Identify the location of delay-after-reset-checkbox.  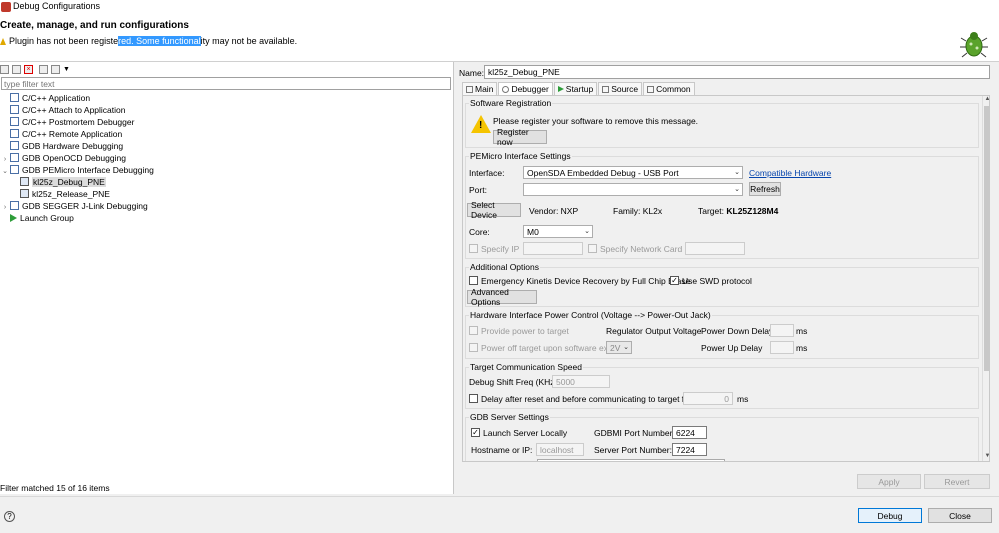
(473, 398).